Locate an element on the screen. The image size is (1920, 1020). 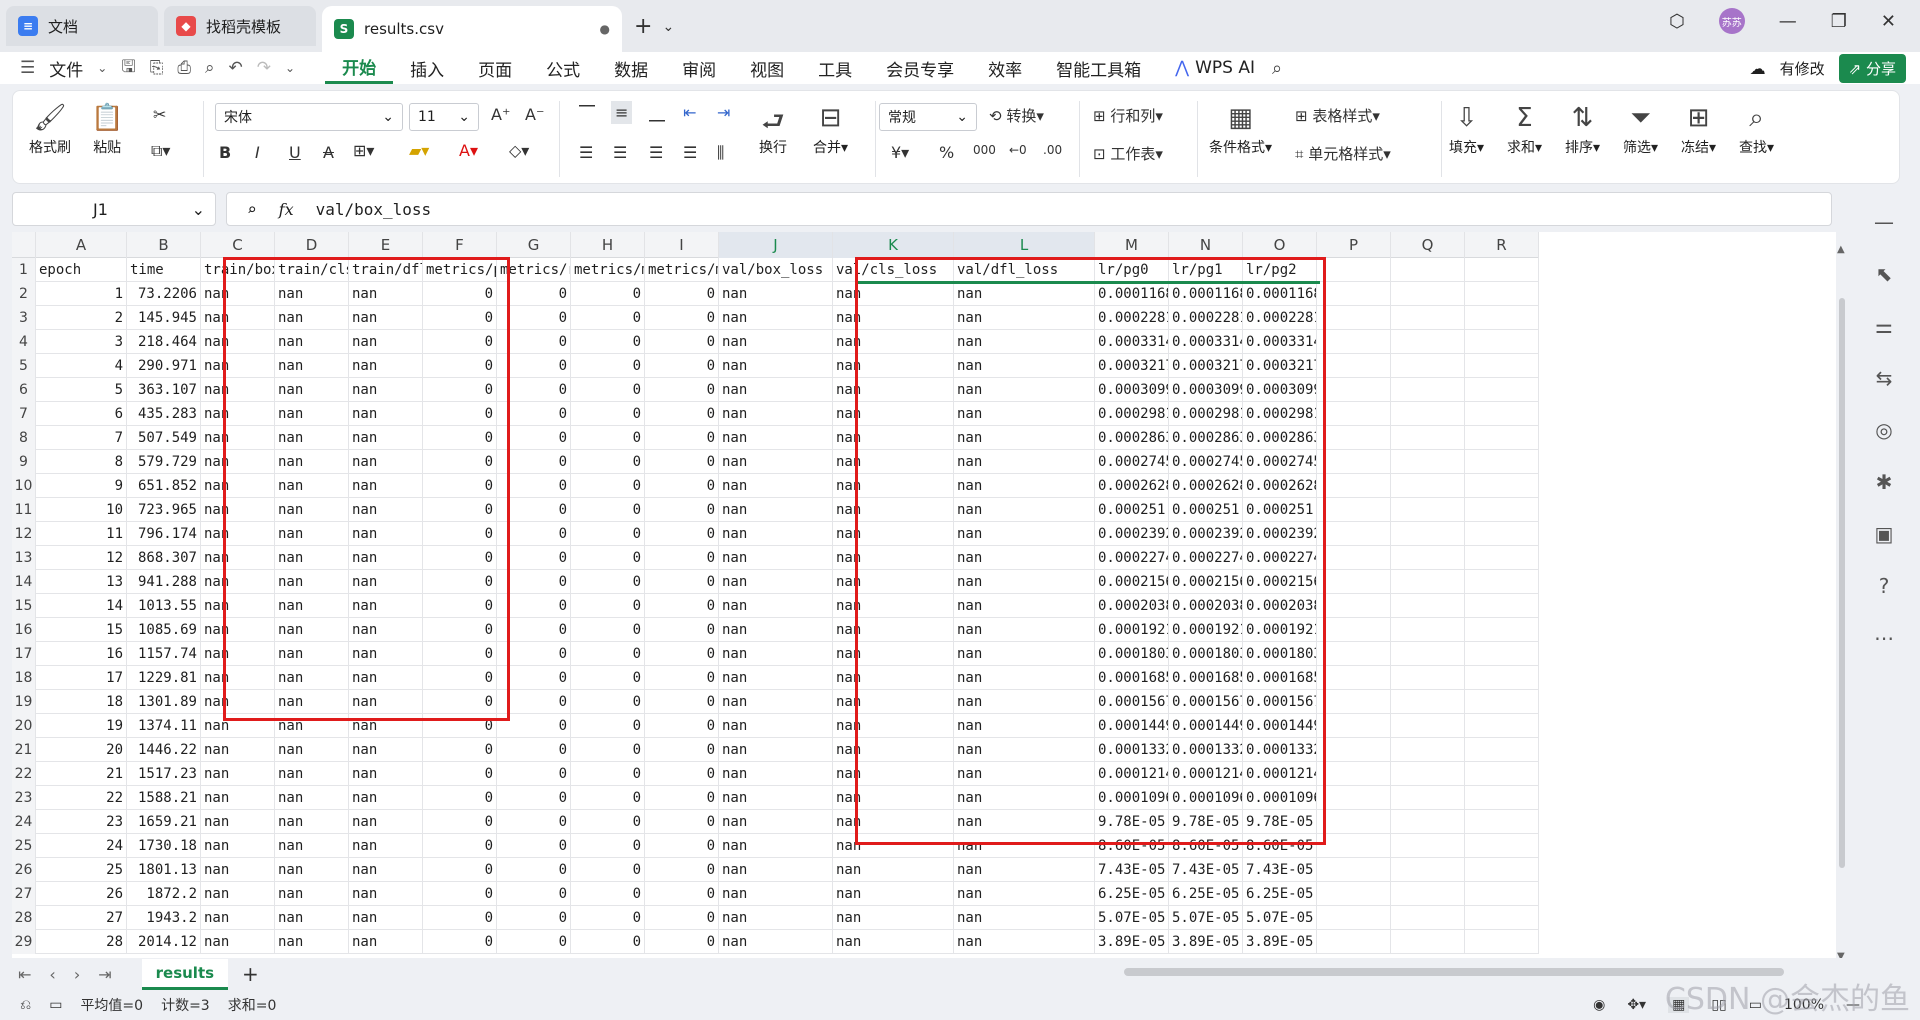
align-top-icon: ⎺ is located at coordinates (587, 113).